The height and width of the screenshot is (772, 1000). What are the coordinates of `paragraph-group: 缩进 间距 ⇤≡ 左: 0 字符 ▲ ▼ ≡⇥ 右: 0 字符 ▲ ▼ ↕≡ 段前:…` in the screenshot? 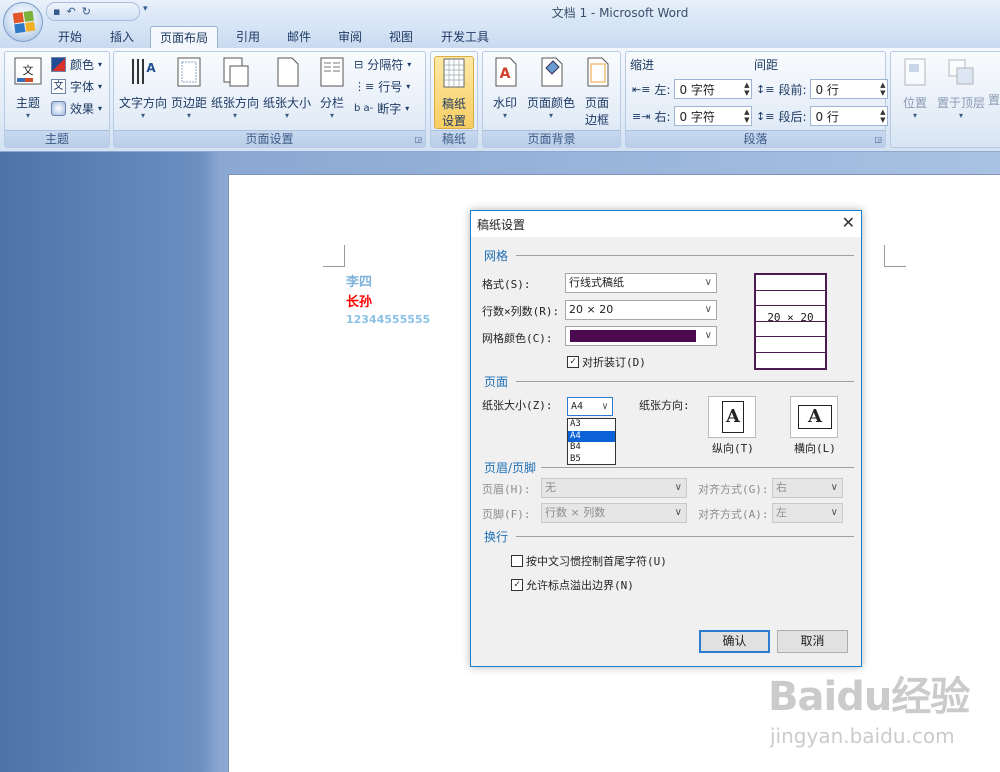 It's located at (757, 99).